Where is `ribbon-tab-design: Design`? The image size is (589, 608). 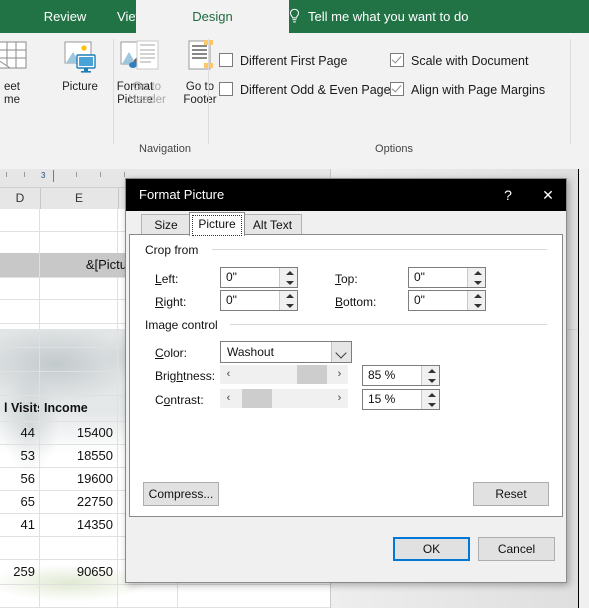 ribbon-tab-design: Design is located at coordinates (212, 16).